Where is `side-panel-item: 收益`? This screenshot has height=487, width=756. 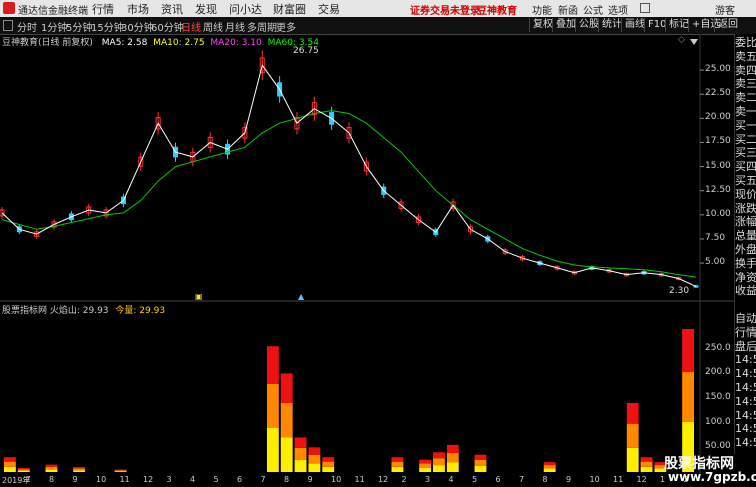
side-panel-item: 收益 is located at coordinates (745, 290).